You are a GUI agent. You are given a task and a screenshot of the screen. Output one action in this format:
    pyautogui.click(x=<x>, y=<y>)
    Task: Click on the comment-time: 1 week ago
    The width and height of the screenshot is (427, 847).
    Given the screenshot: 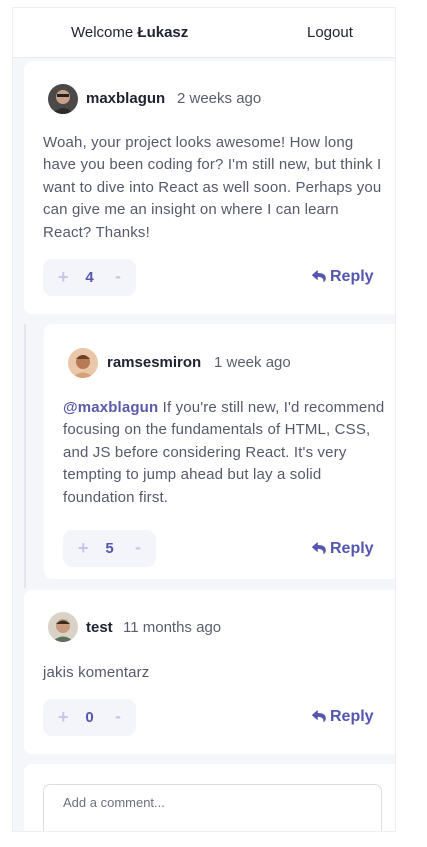 What is the action you would take?
    pyautogui.click(x=252, y=362)
    